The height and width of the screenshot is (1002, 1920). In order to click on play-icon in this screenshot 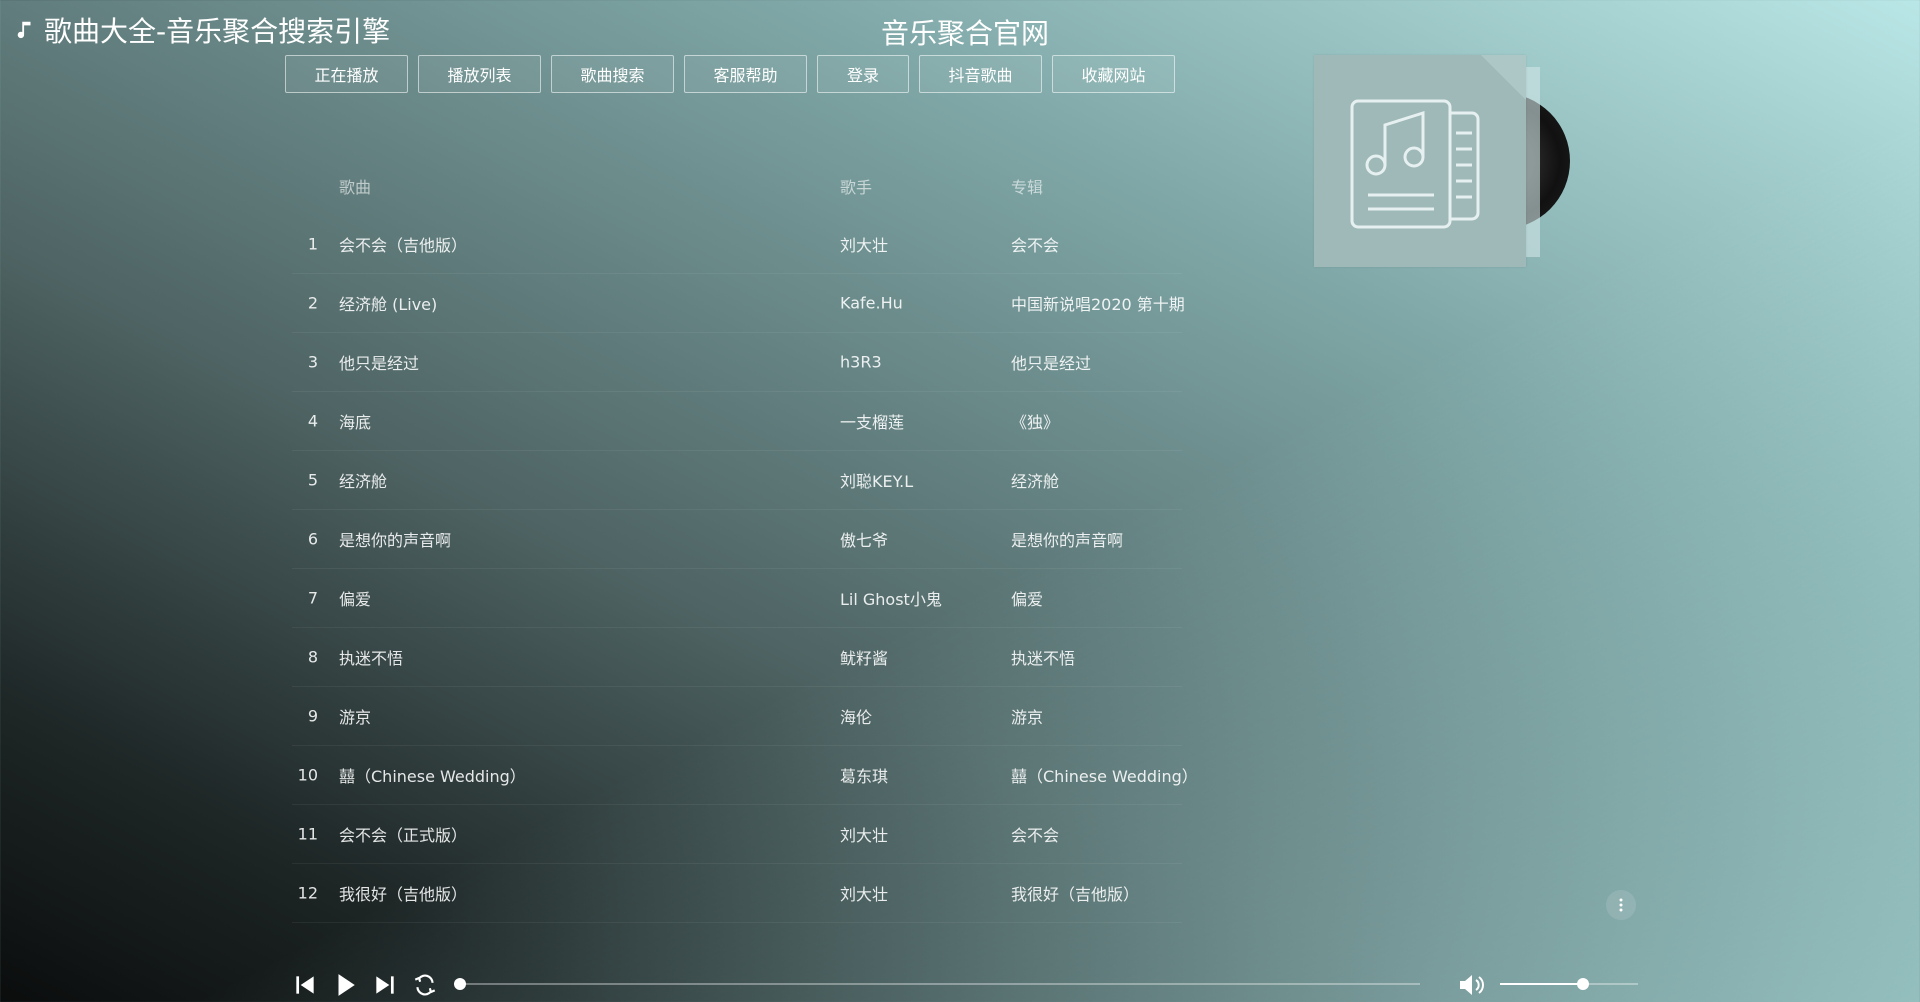, I will do `click(346, 985)`.